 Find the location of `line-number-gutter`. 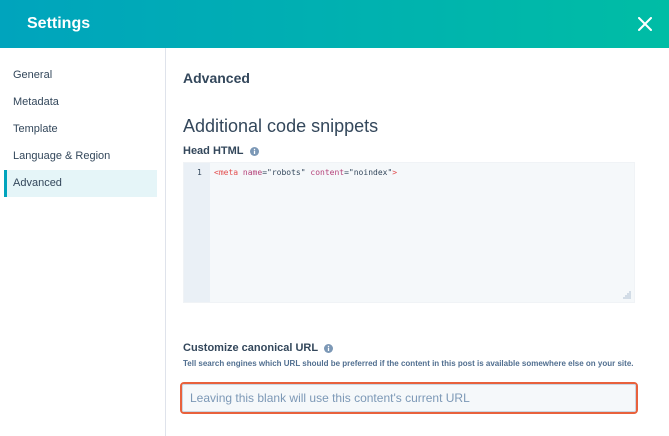

line-number-gutter is located at coordinates (197, 232).